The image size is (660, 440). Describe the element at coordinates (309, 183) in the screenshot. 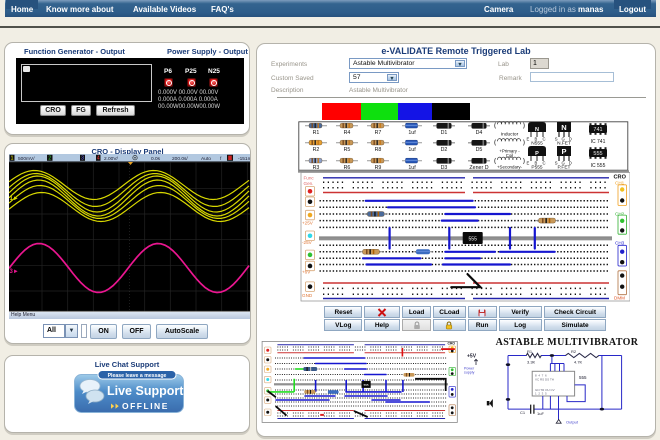

I see `svg-text: Gen.` at that location.